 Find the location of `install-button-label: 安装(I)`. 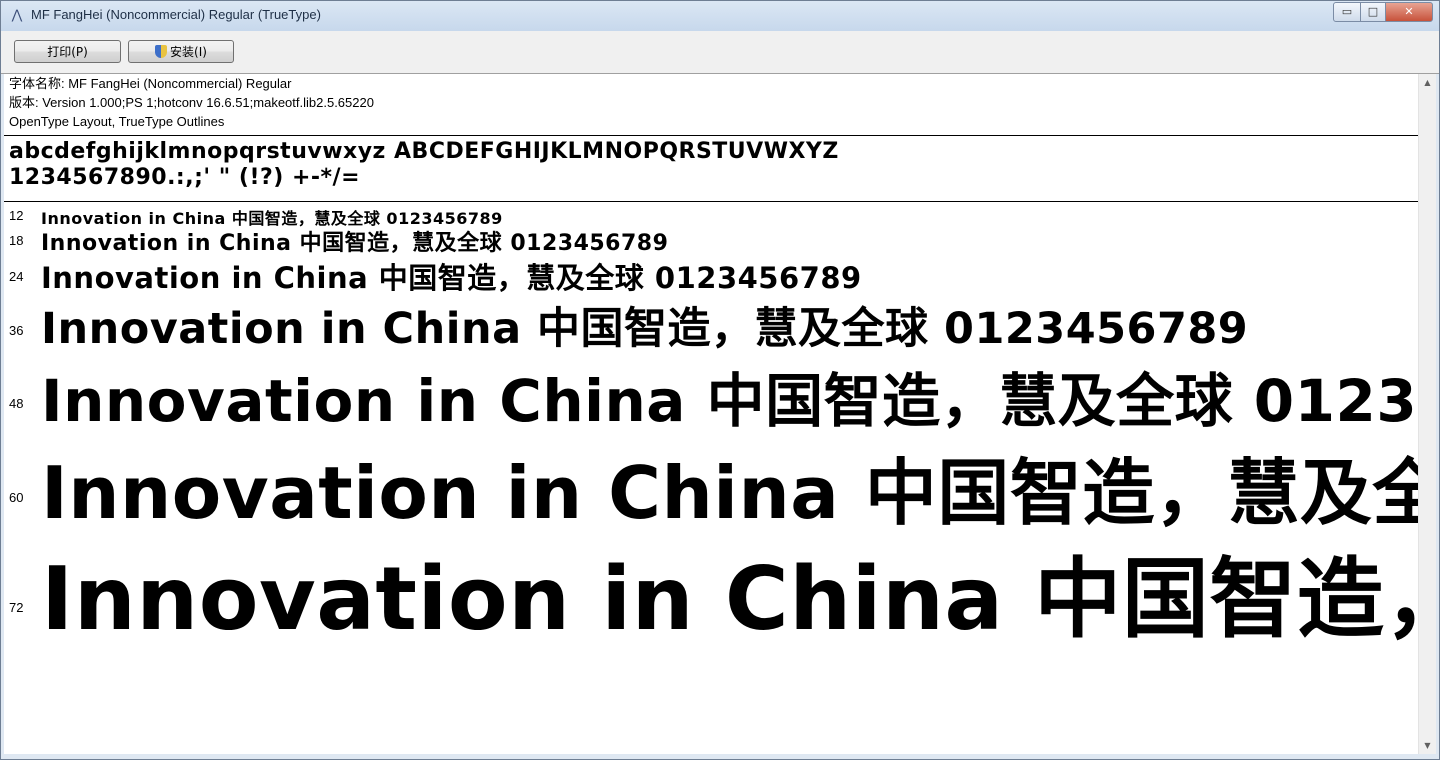

install-button-label: 安装(I) is located at coordinates (188, 52).